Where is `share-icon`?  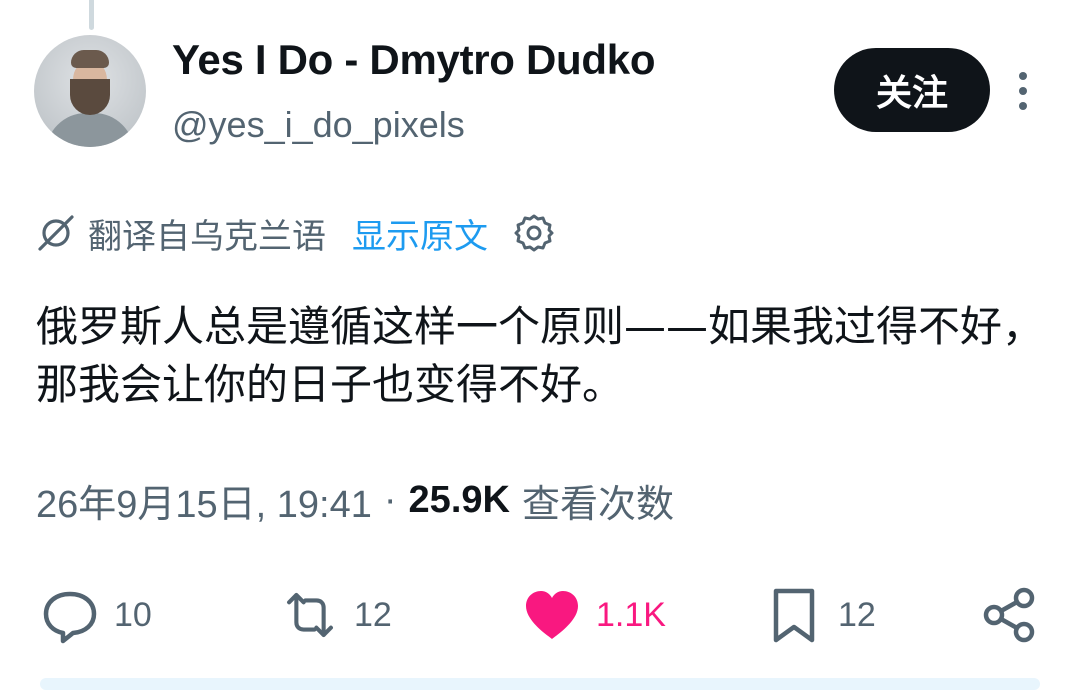
share-icon is located at coordinates (1009, 615).